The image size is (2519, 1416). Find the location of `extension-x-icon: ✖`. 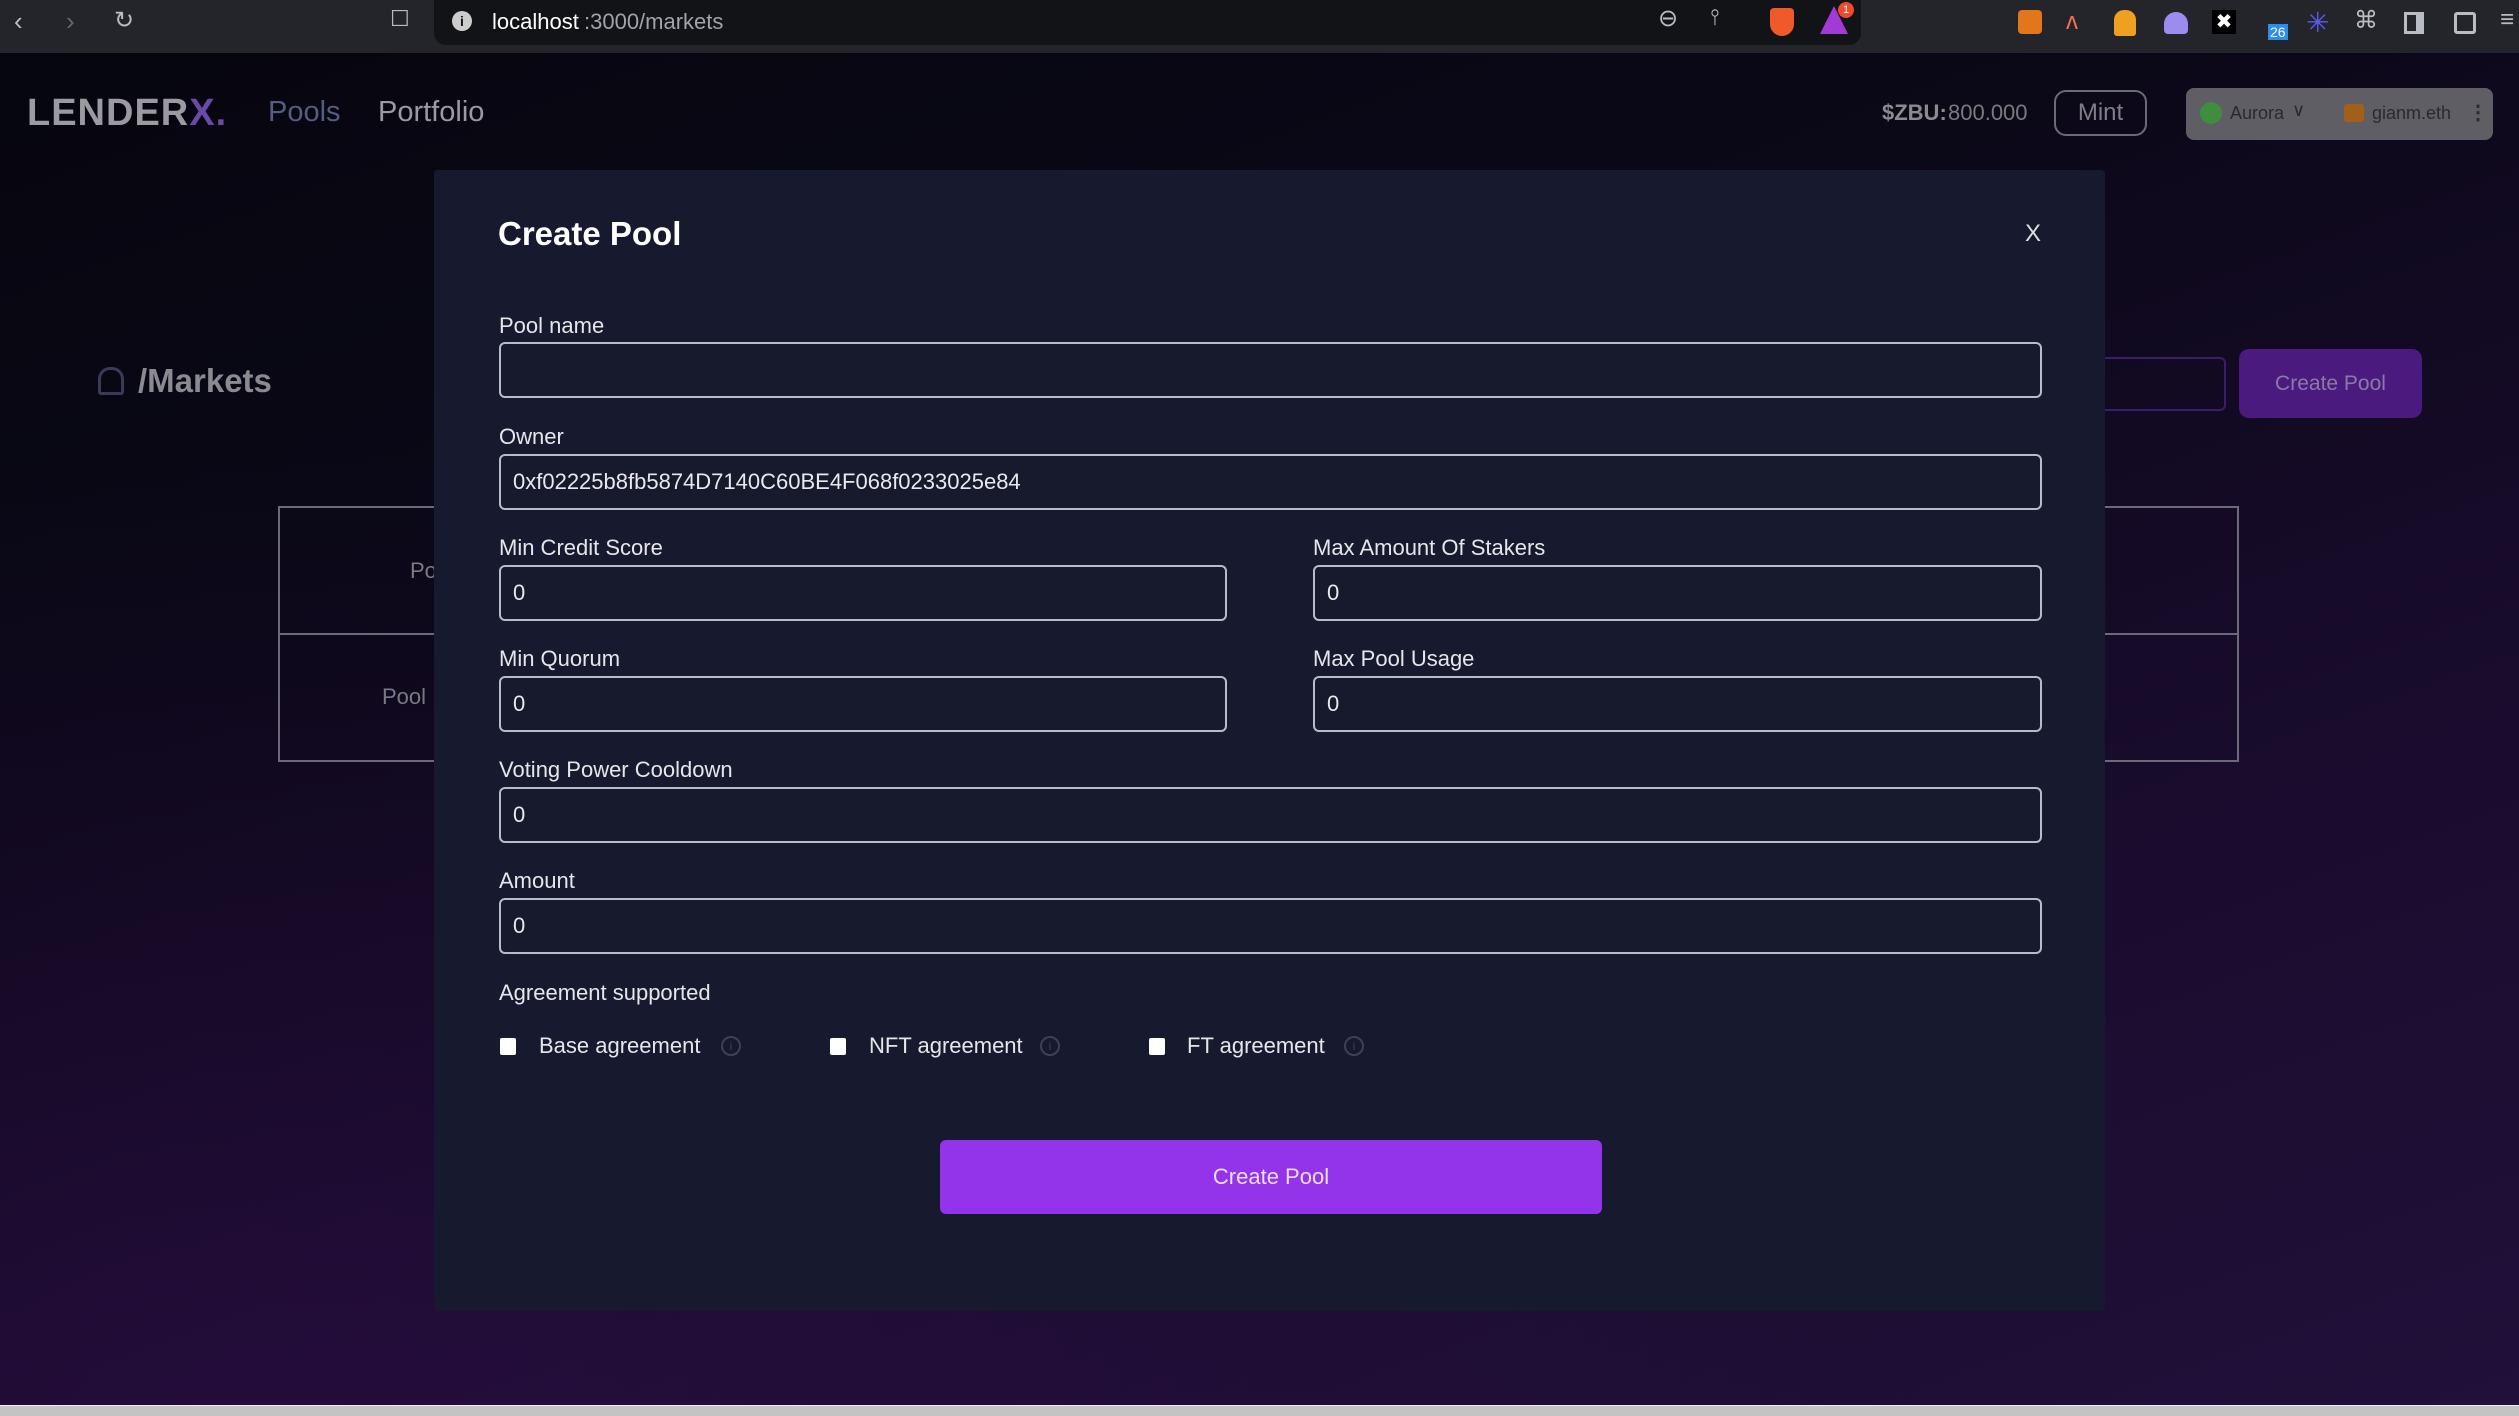

extension-x-icon: ✖ is located at coordinates (2224, 22).